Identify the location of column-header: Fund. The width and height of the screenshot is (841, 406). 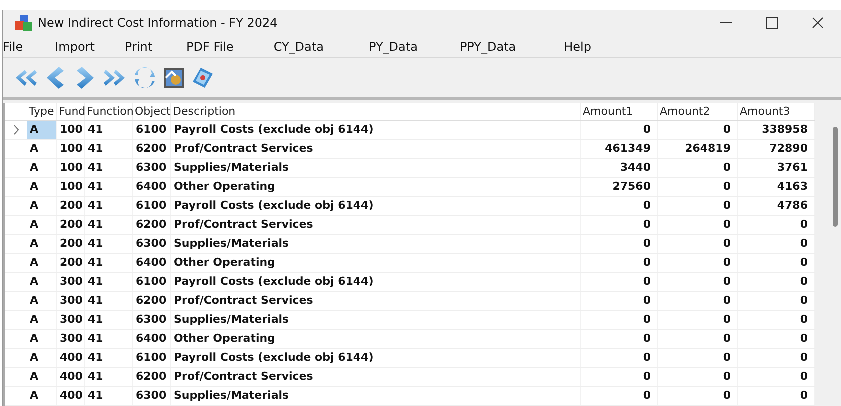
(71, 111).